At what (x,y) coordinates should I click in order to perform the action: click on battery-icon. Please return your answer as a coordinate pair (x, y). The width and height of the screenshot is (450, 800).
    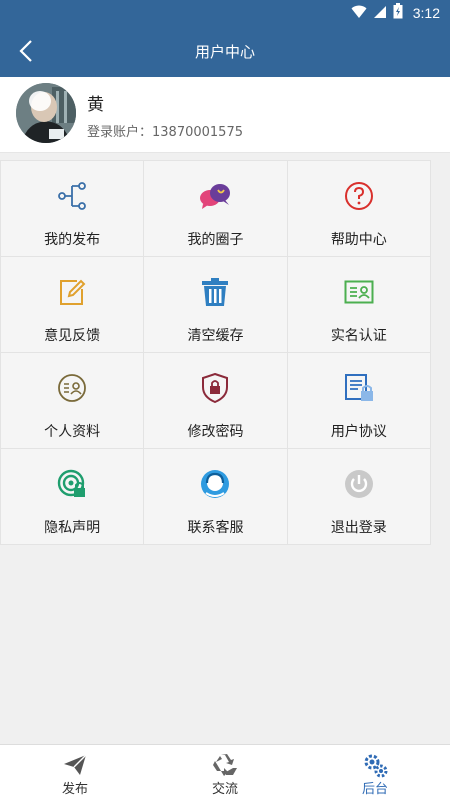
    Looking at the image, I should click on (398, 13).